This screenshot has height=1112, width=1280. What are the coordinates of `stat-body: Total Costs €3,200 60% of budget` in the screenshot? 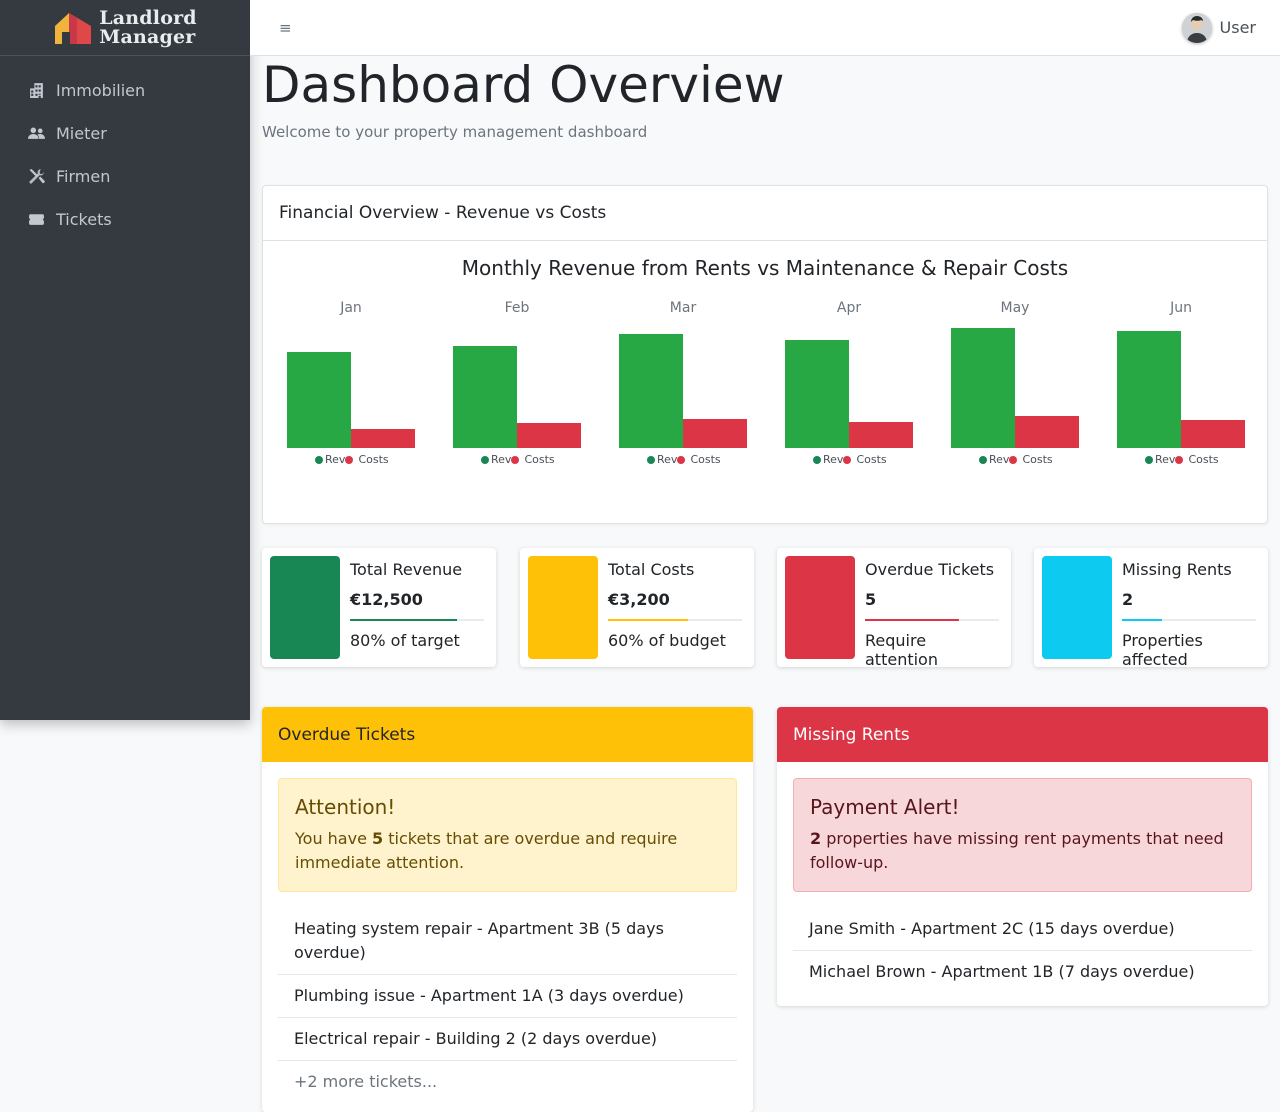 It's located at (675, 605).